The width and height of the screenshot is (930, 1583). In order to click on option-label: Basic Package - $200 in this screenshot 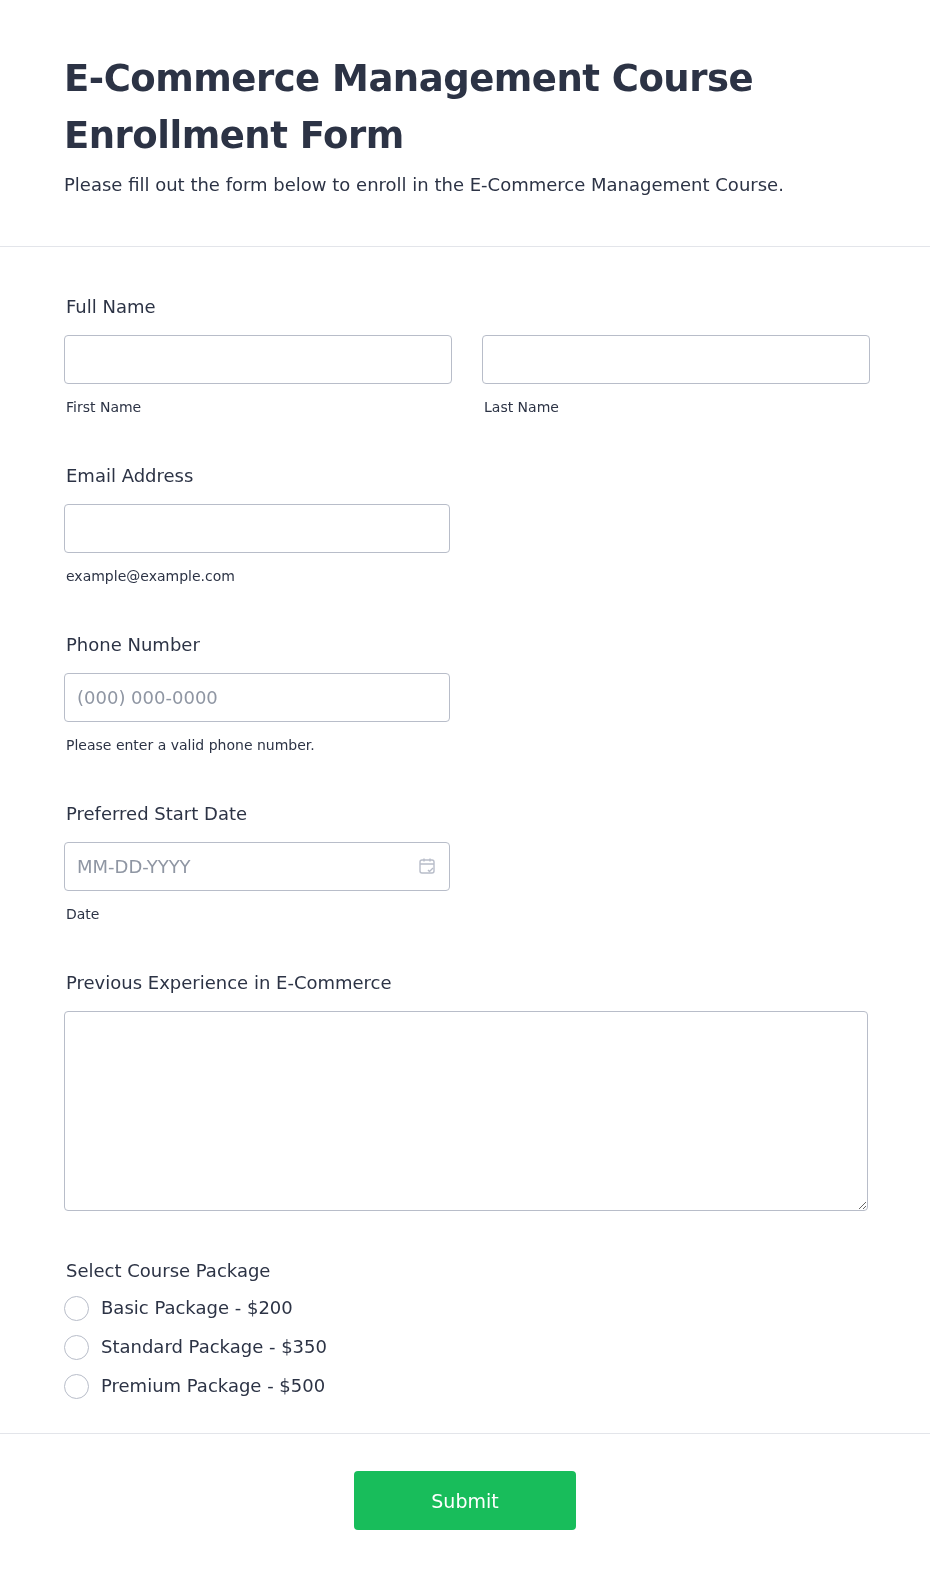, I will do `click(197, 1308)`.